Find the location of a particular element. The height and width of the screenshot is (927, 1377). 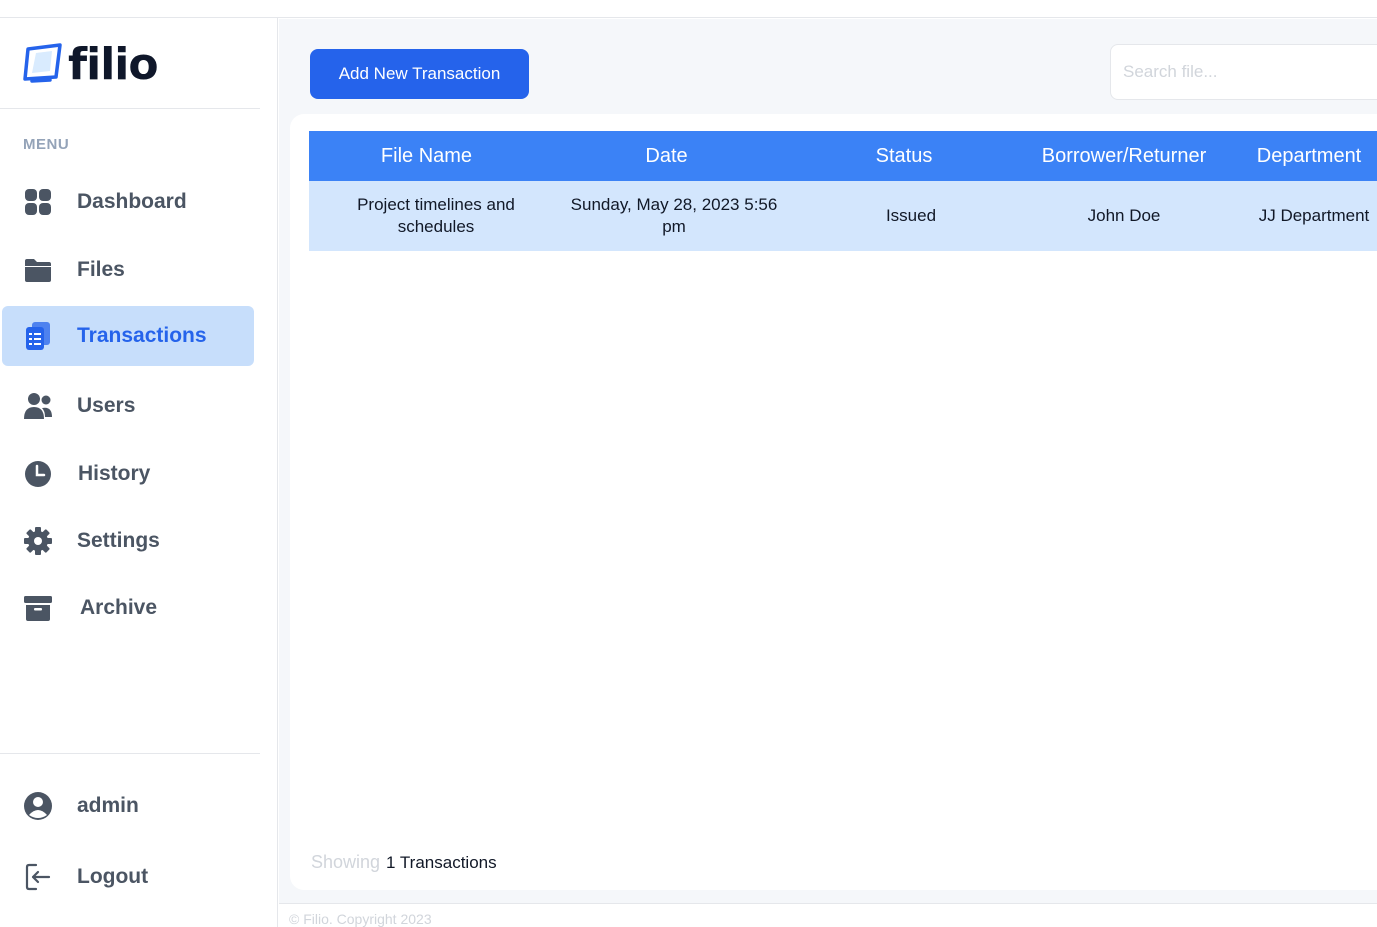

sidebar-item-label: Dashboard is located at coordinates (132, 201).